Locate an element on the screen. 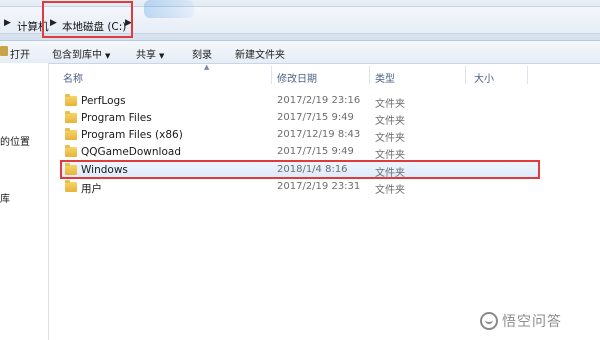 The image size is (600, 340). nav-item-recent-places: 的位置 is located at coordinates (15, 140).